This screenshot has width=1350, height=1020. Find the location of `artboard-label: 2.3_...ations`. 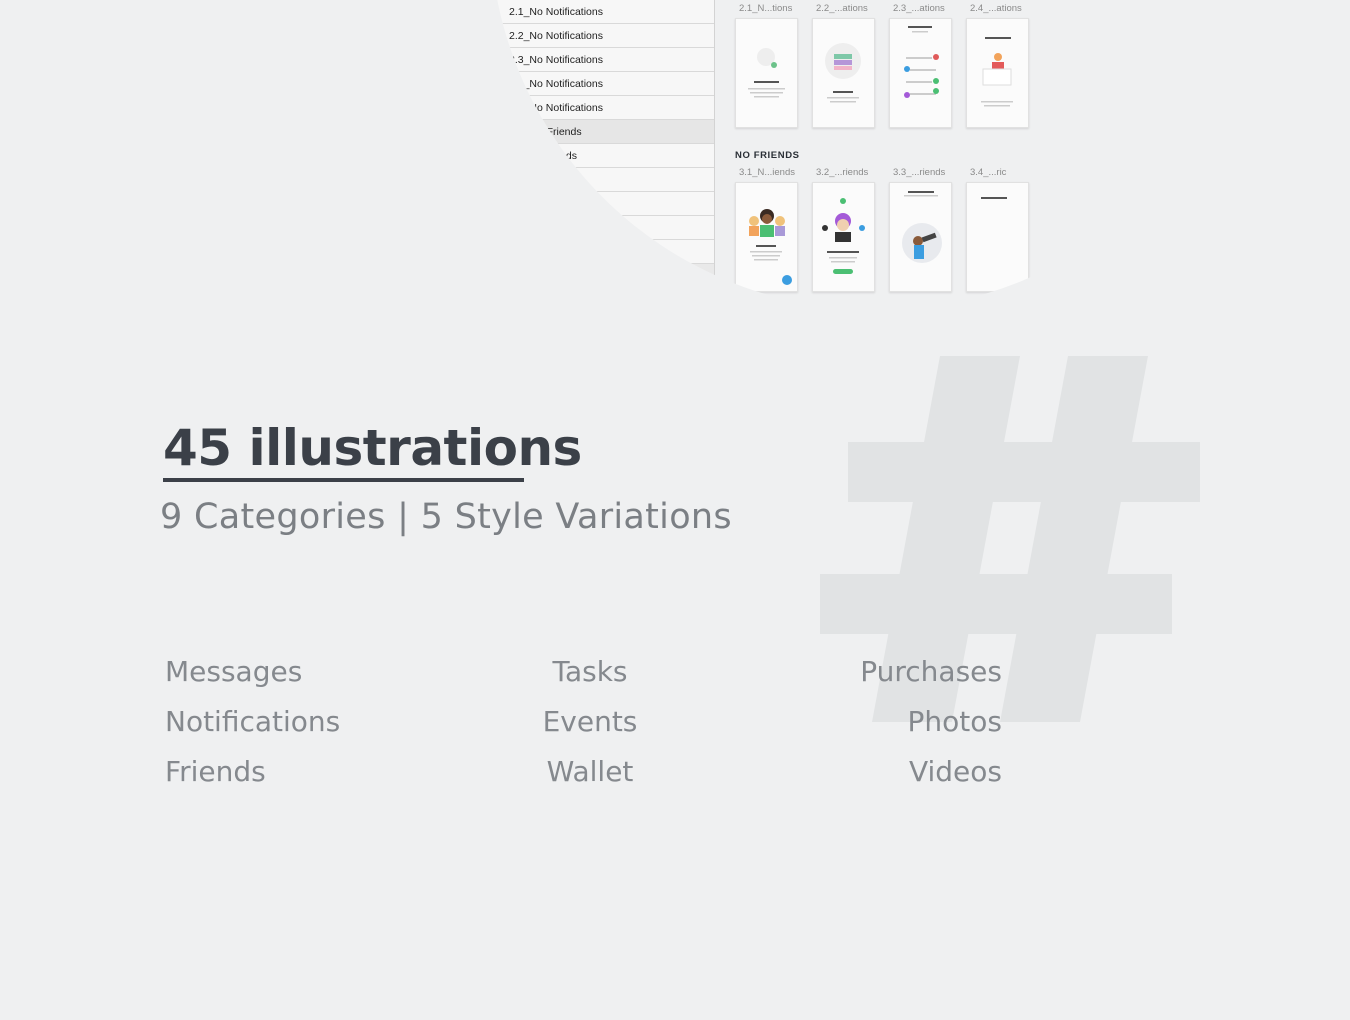

artboard-label: 2.3_...ations is located at coordinates (919, 8).